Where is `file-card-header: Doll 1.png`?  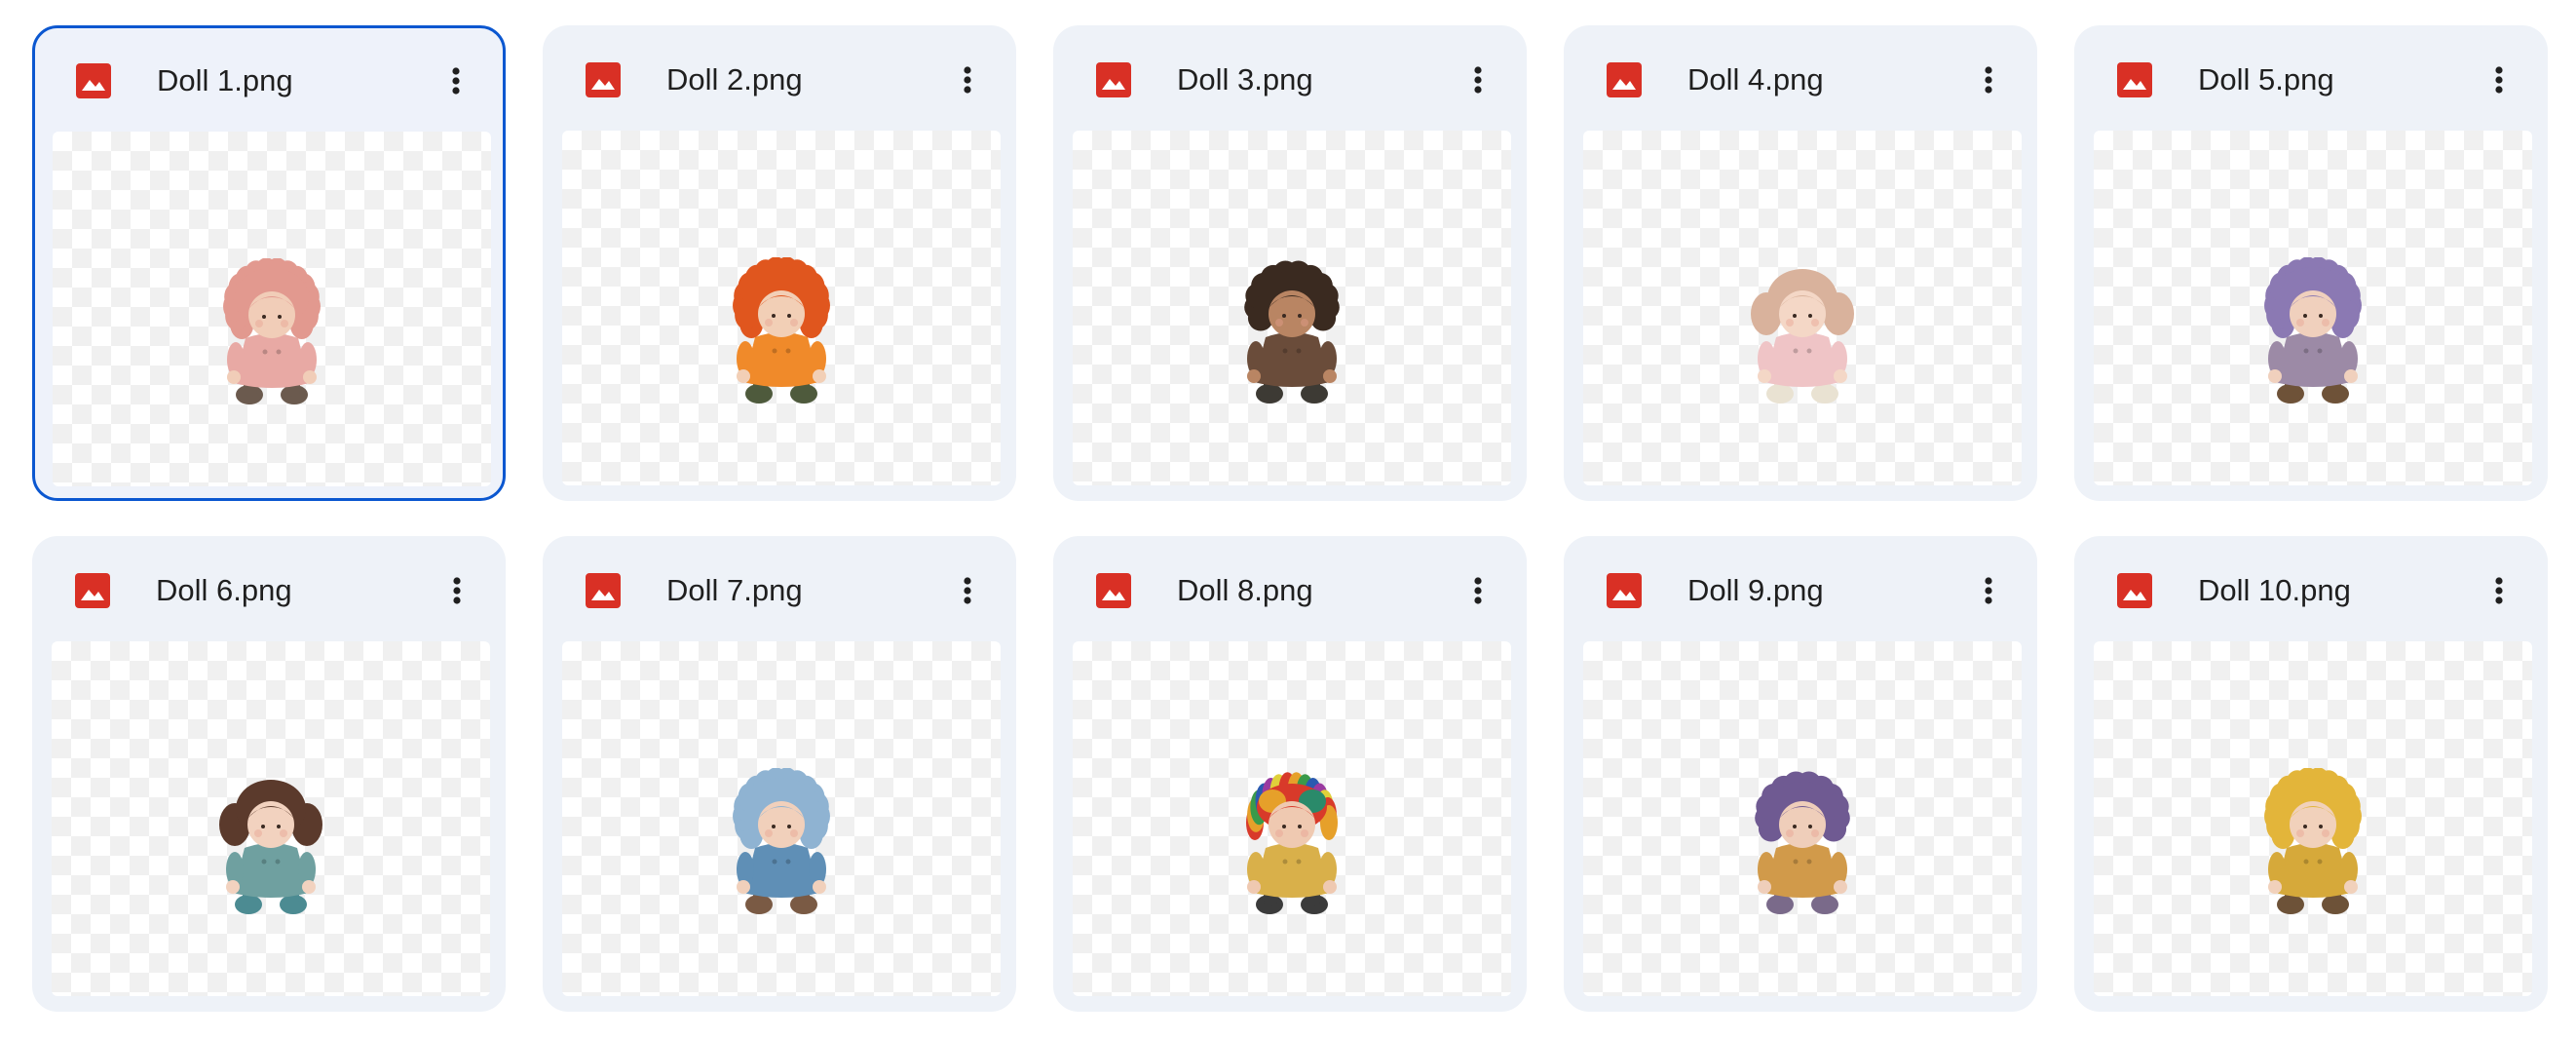 file-card-header: Doll 1.png is located at coordinates (269, 79).